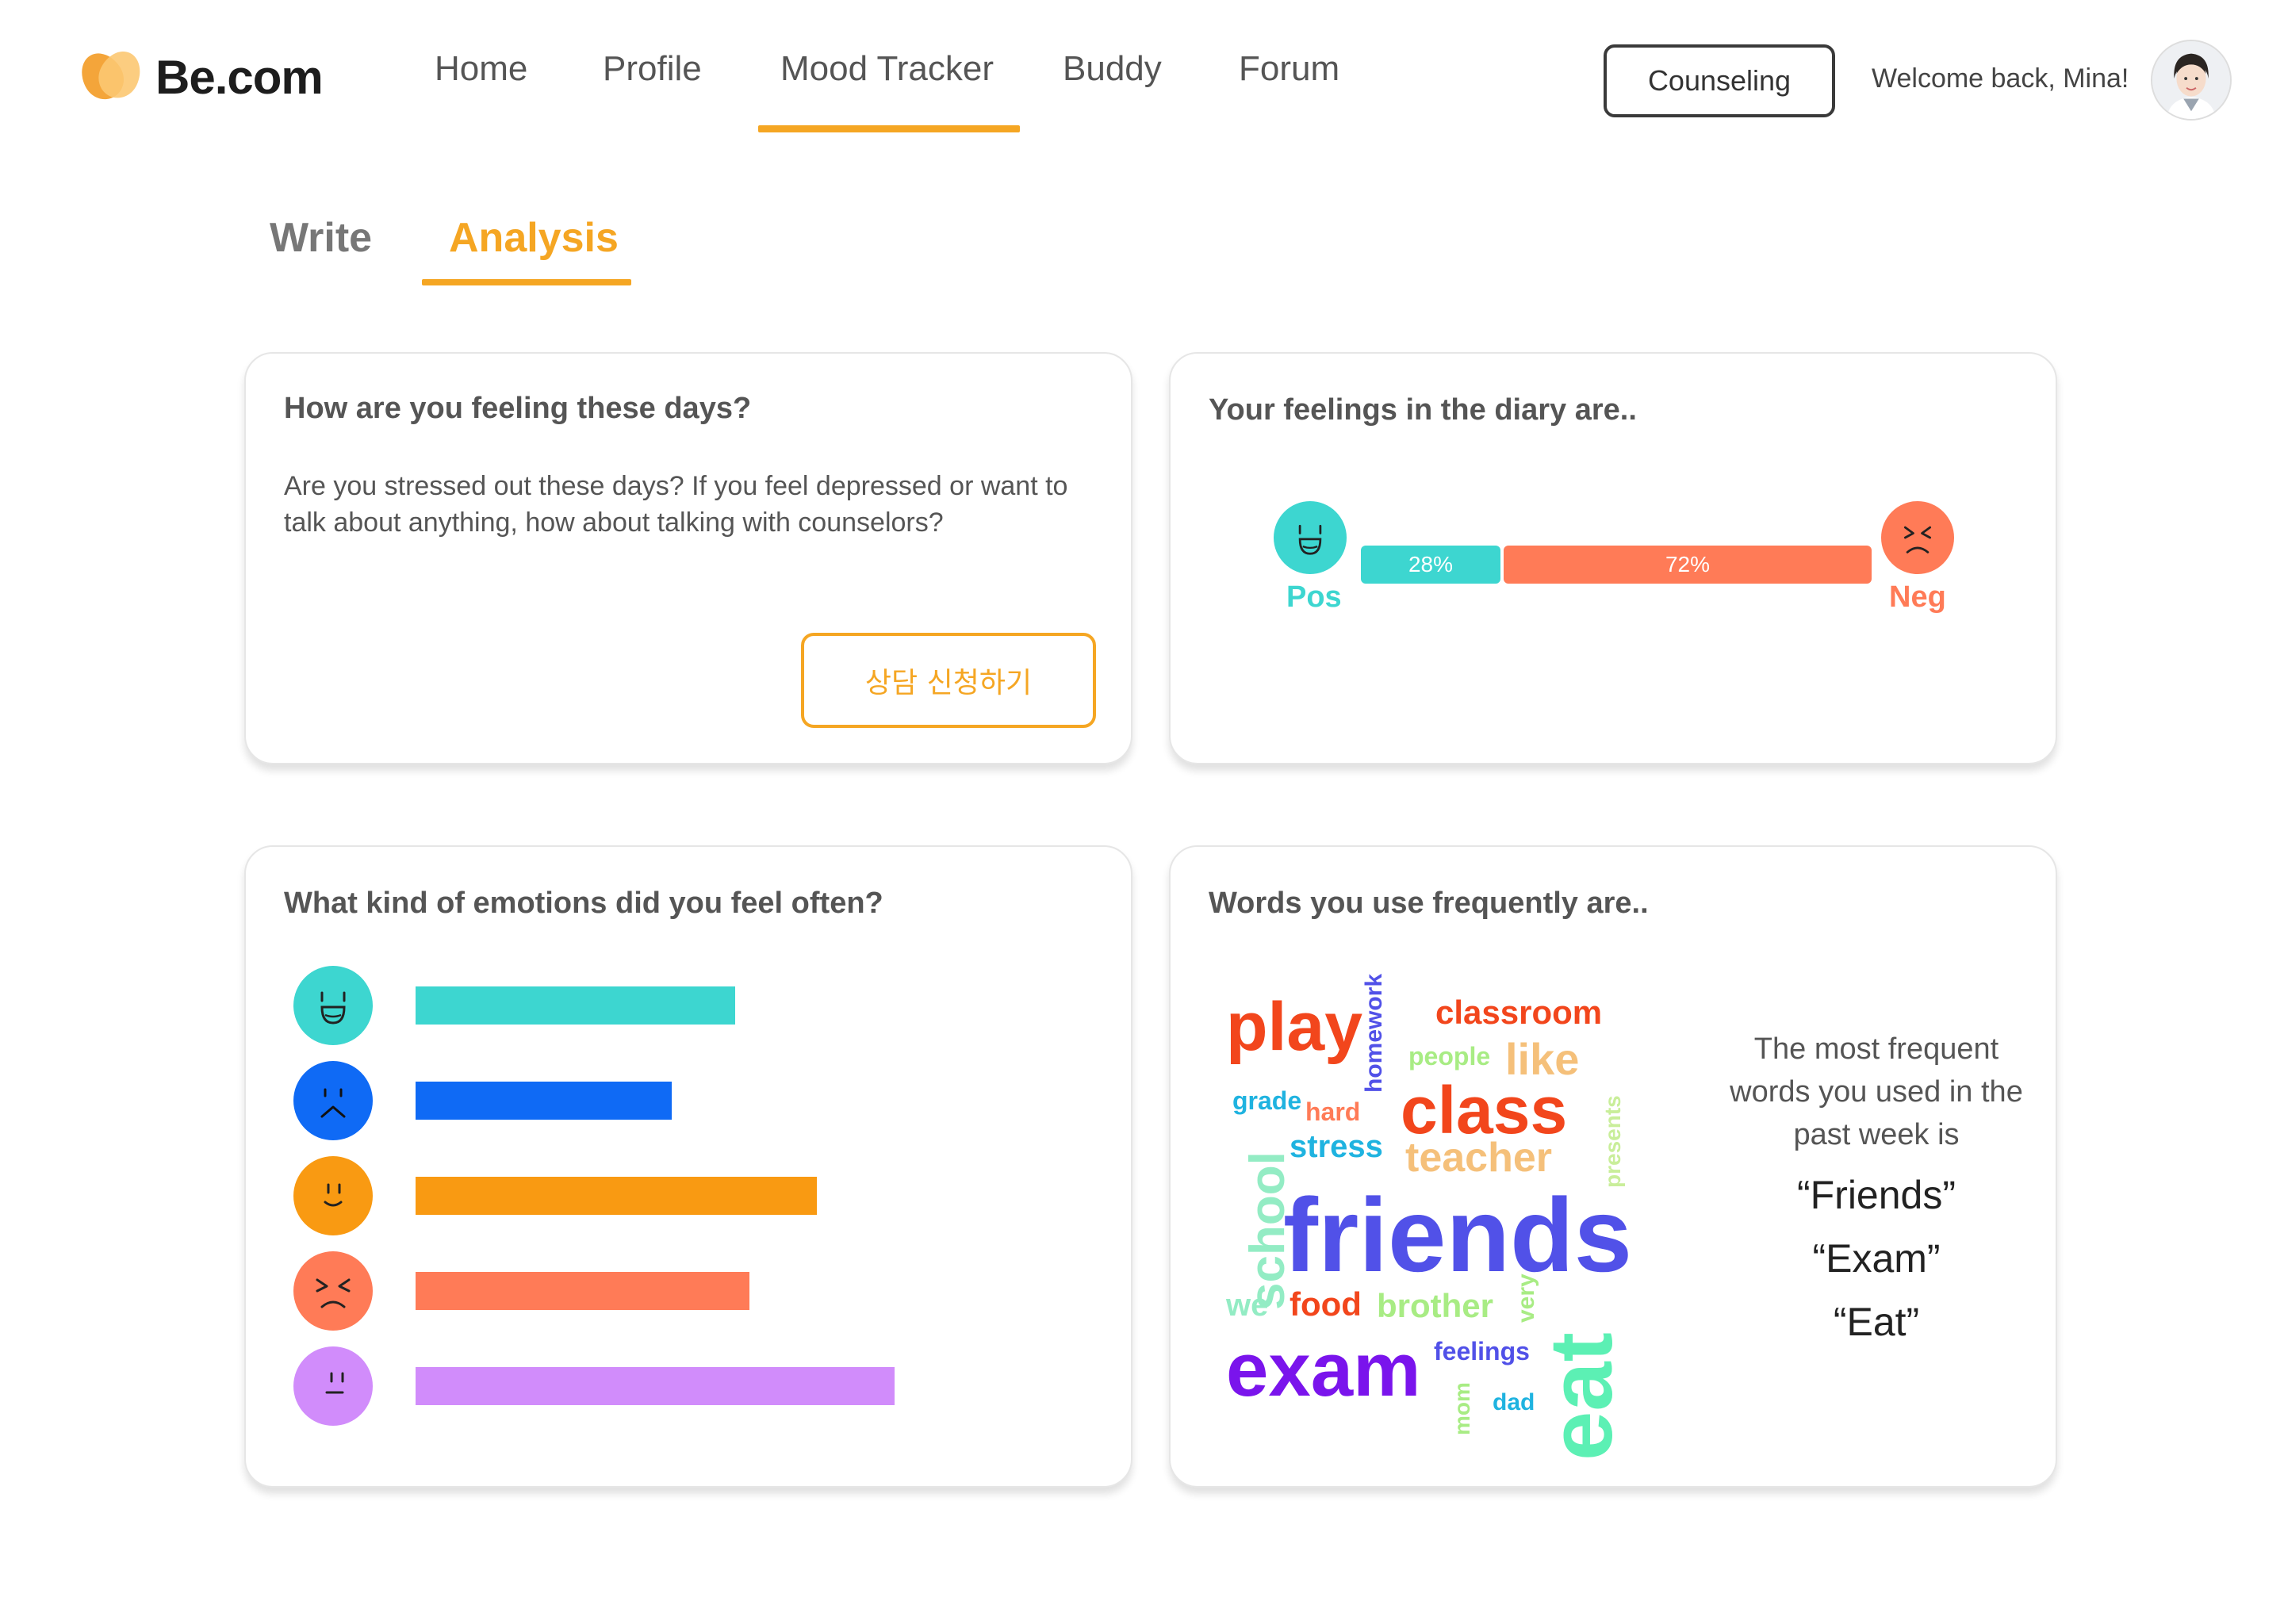  I want to click on cloud-word: eat, so click(1581, 1396).